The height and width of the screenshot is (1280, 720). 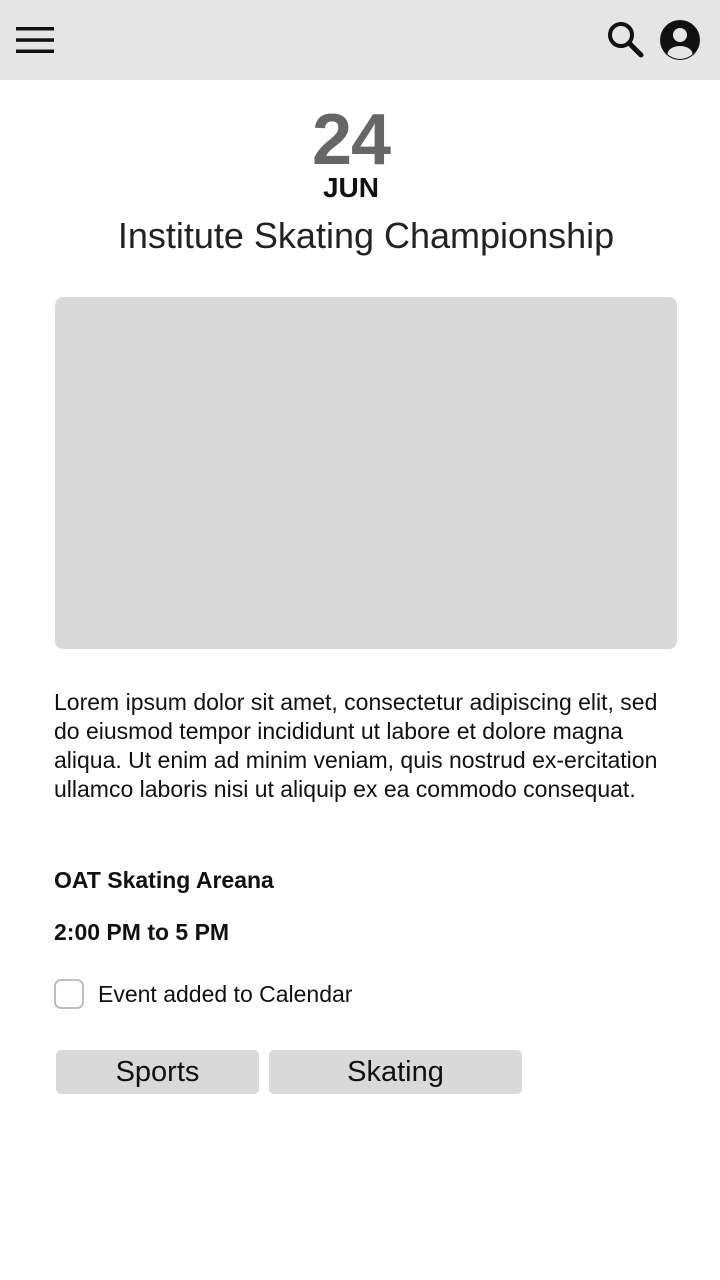 I want to click on tag-skating: Skating, so click(x=395, y=1072).